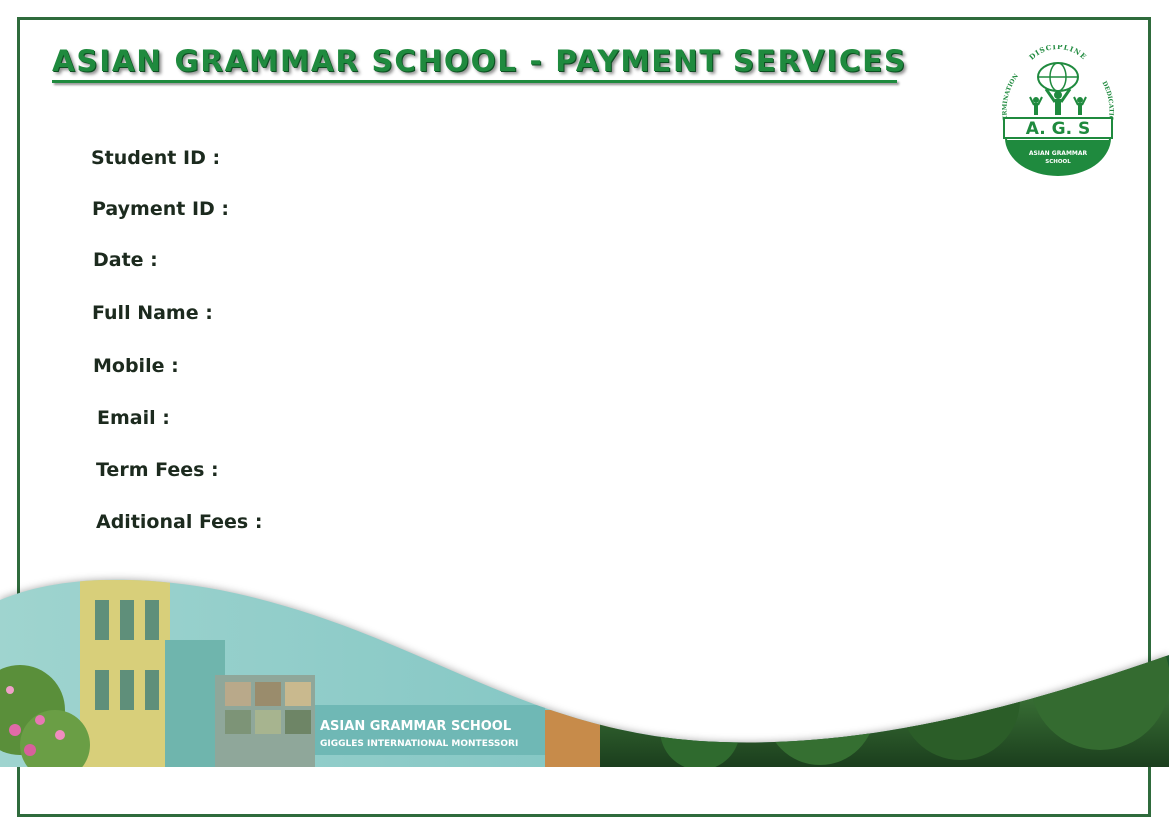  Describe the element at coordinates (419, 744) in the screenshot. I see `photo-sign-line-2: GIGGLES INTERNATIONAL MONTESSORI` at that location.